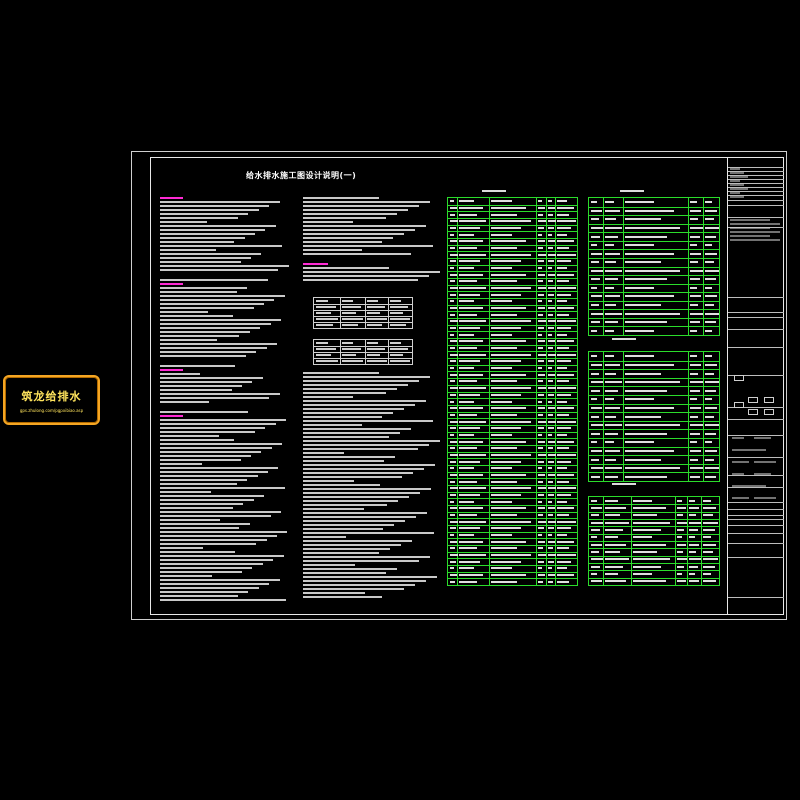 The width and height of the screenshot is (800, 800). I want to click on table-col-line, so click(604, 541).